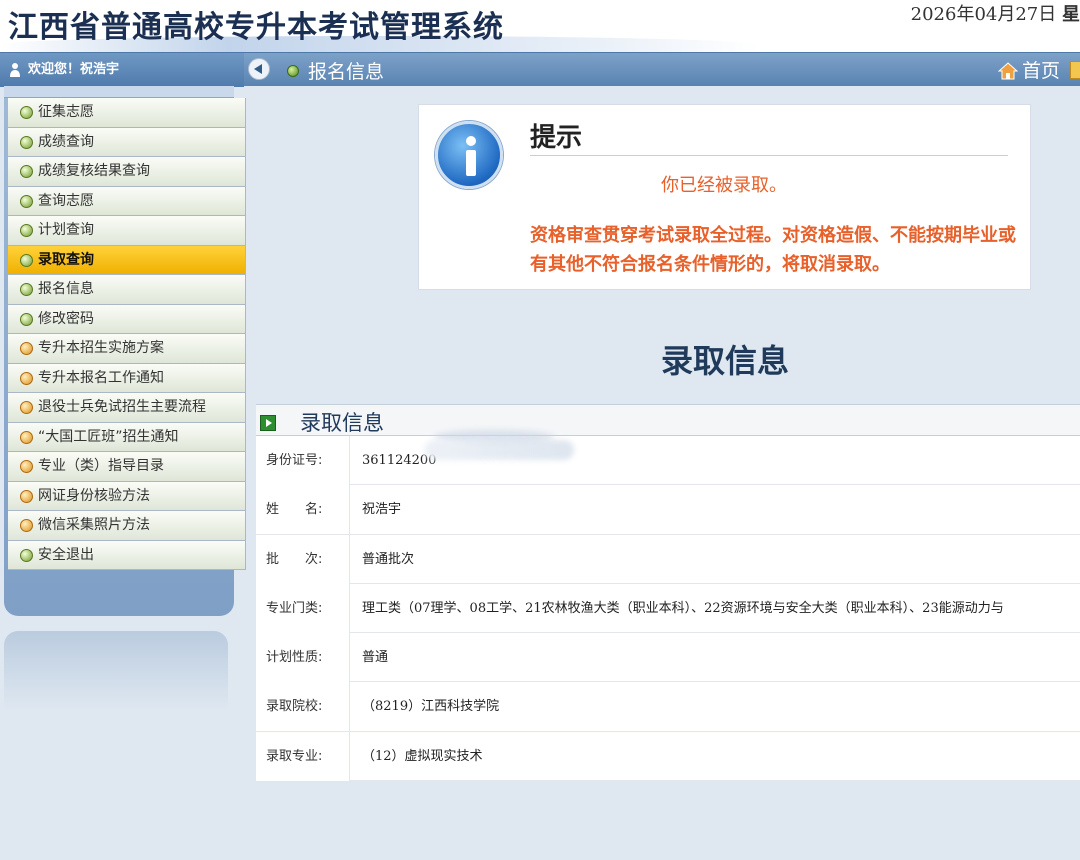 The image size is (1080, 860). I want to click on notice-title: 提示, so click(556, 138).